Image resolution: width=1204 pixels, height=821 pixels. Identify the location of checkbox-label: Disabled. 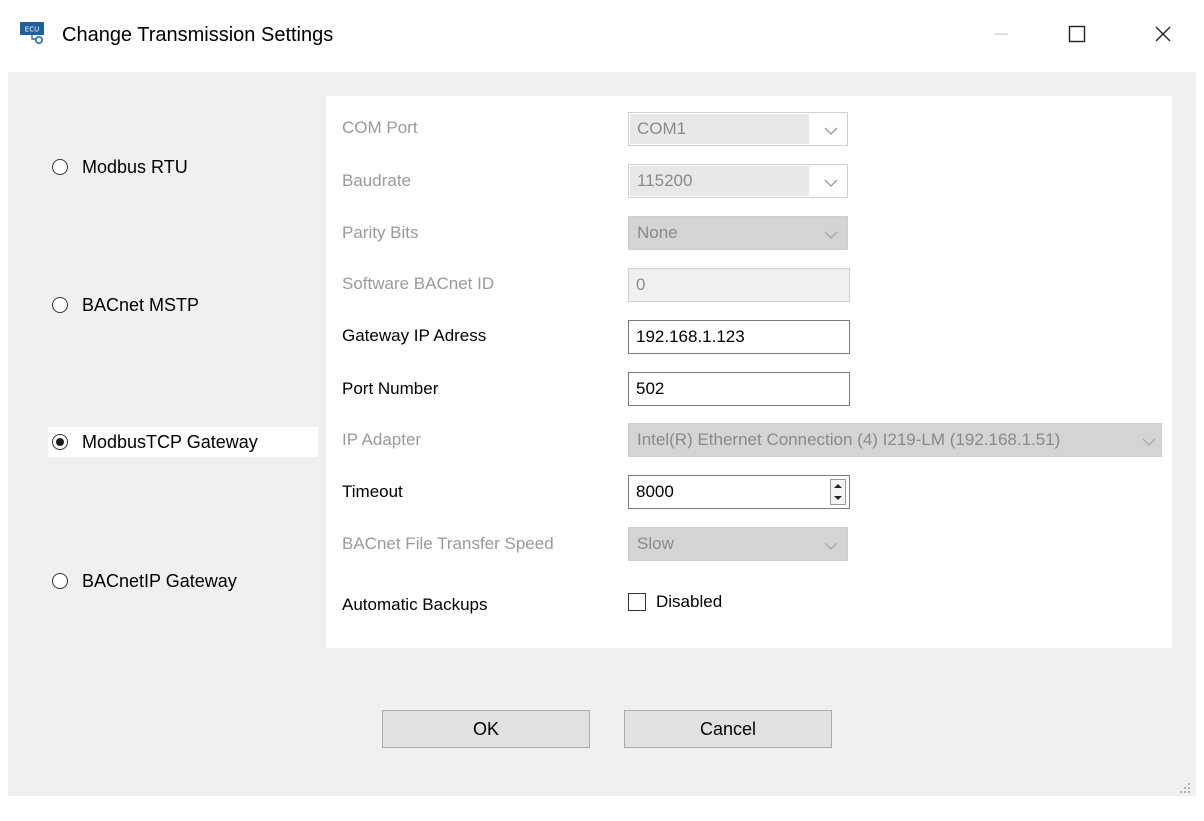
(689, 601).